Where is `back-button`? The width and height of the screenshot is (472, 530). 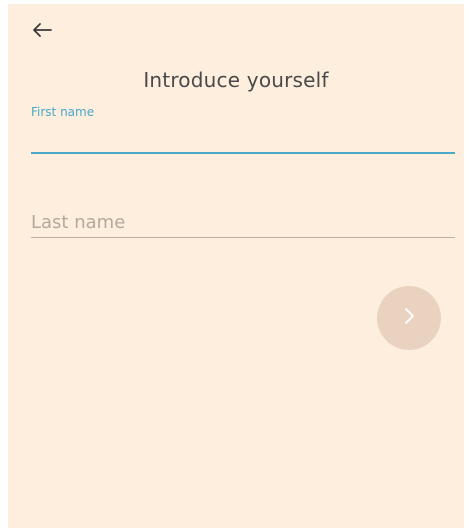
back-button is located at coordinates (42, 32).